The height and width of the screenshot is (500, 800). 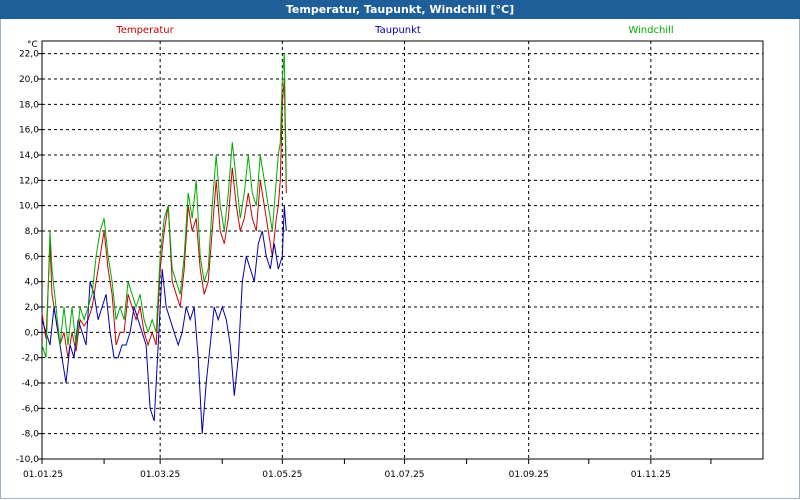 I want to click on y-tick-label: -10,0, so click(x=28, y=460).